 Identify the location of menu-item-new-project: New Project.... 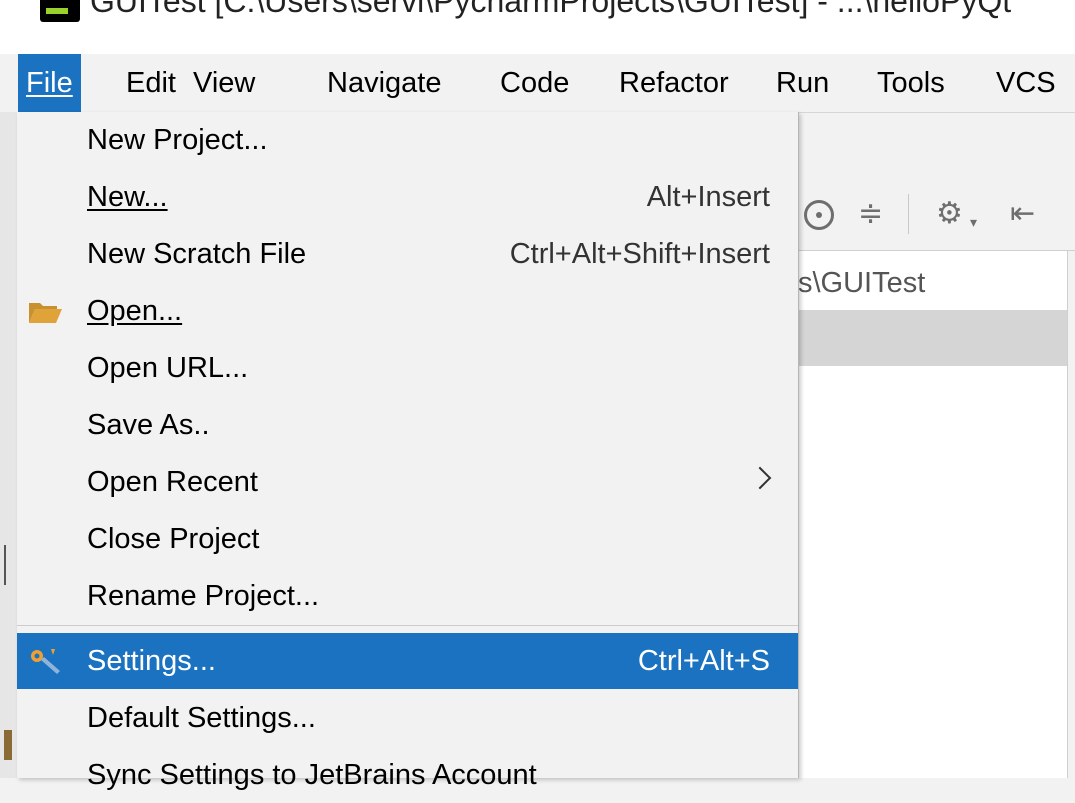
(407, 140).